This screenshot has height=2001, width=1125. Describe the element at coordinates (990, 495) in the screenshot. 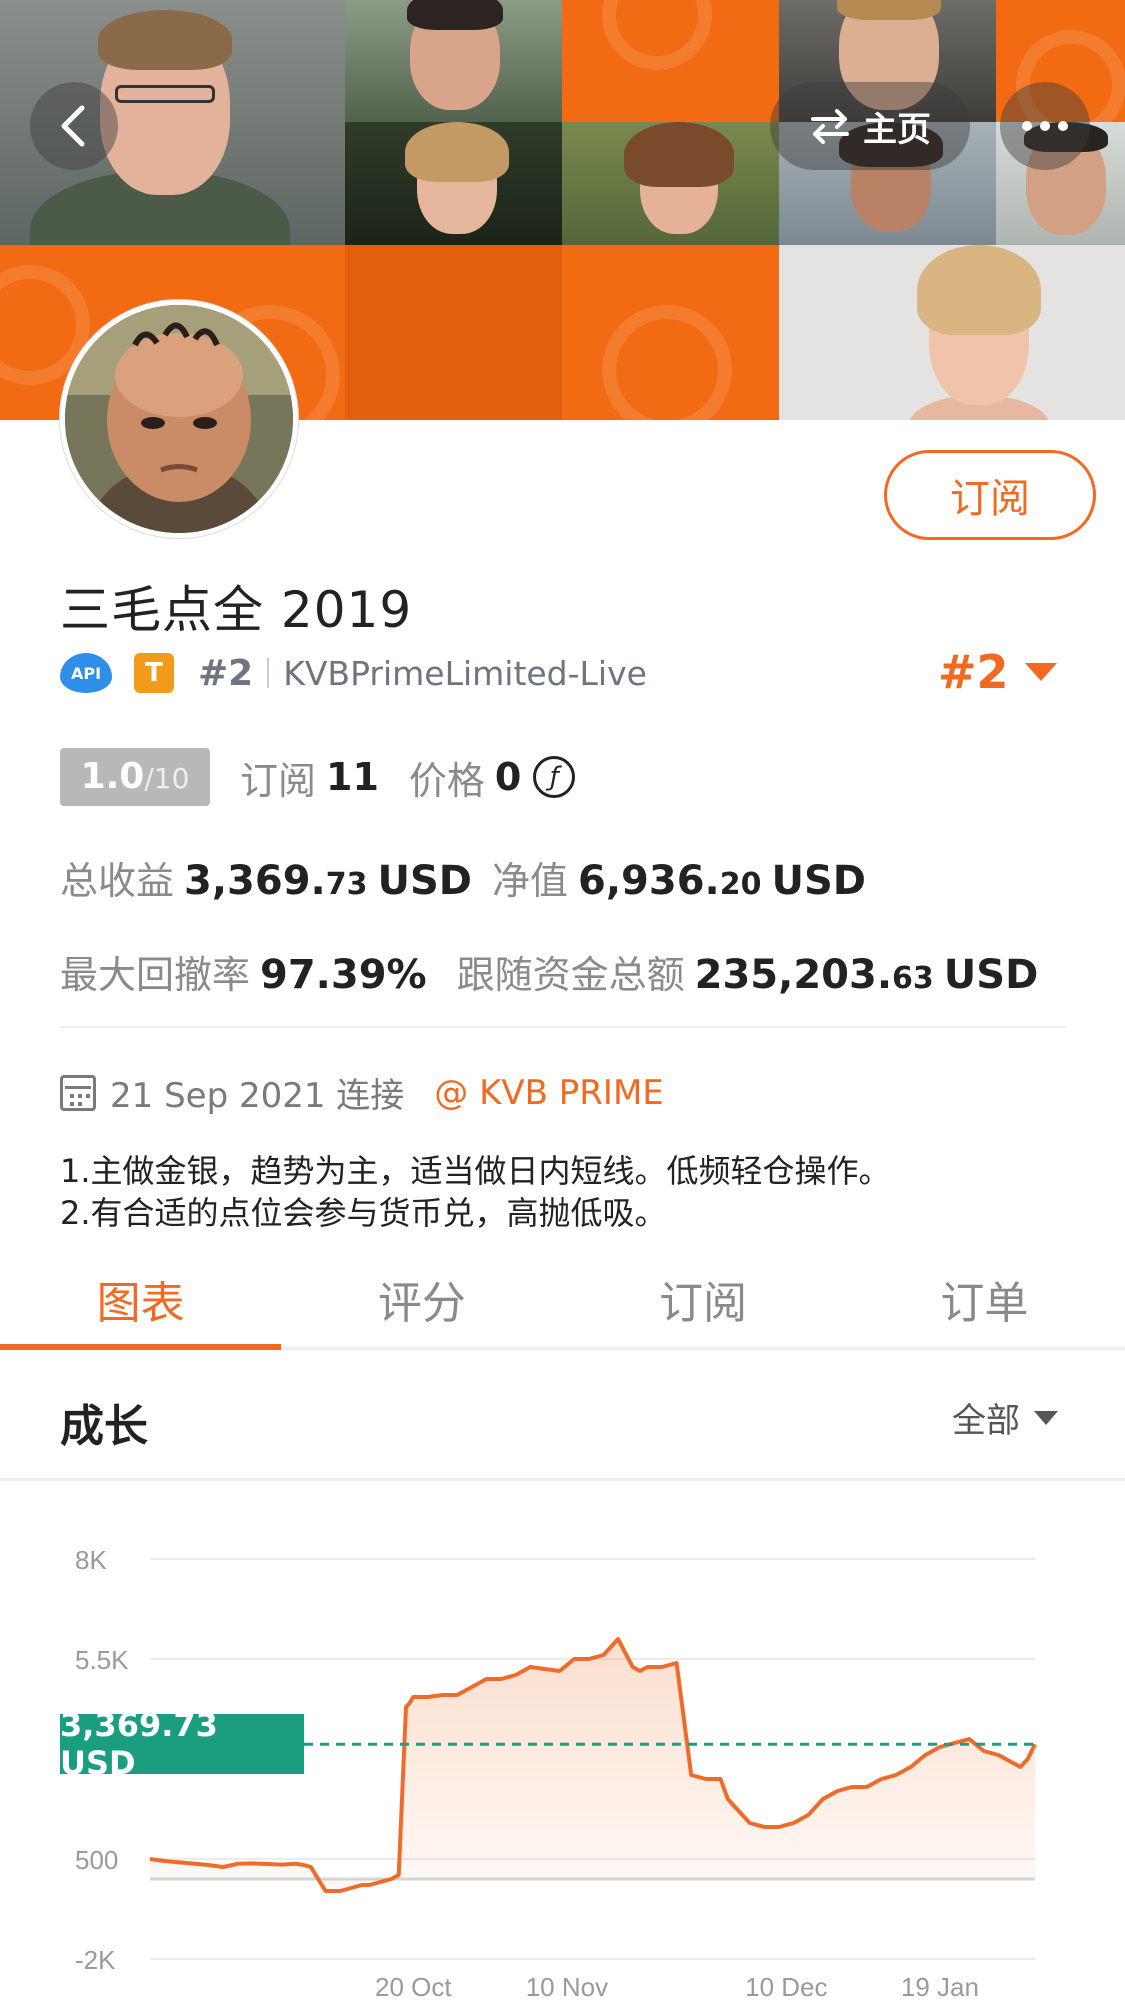

I see `subscribe-button: 订阅` at that location.